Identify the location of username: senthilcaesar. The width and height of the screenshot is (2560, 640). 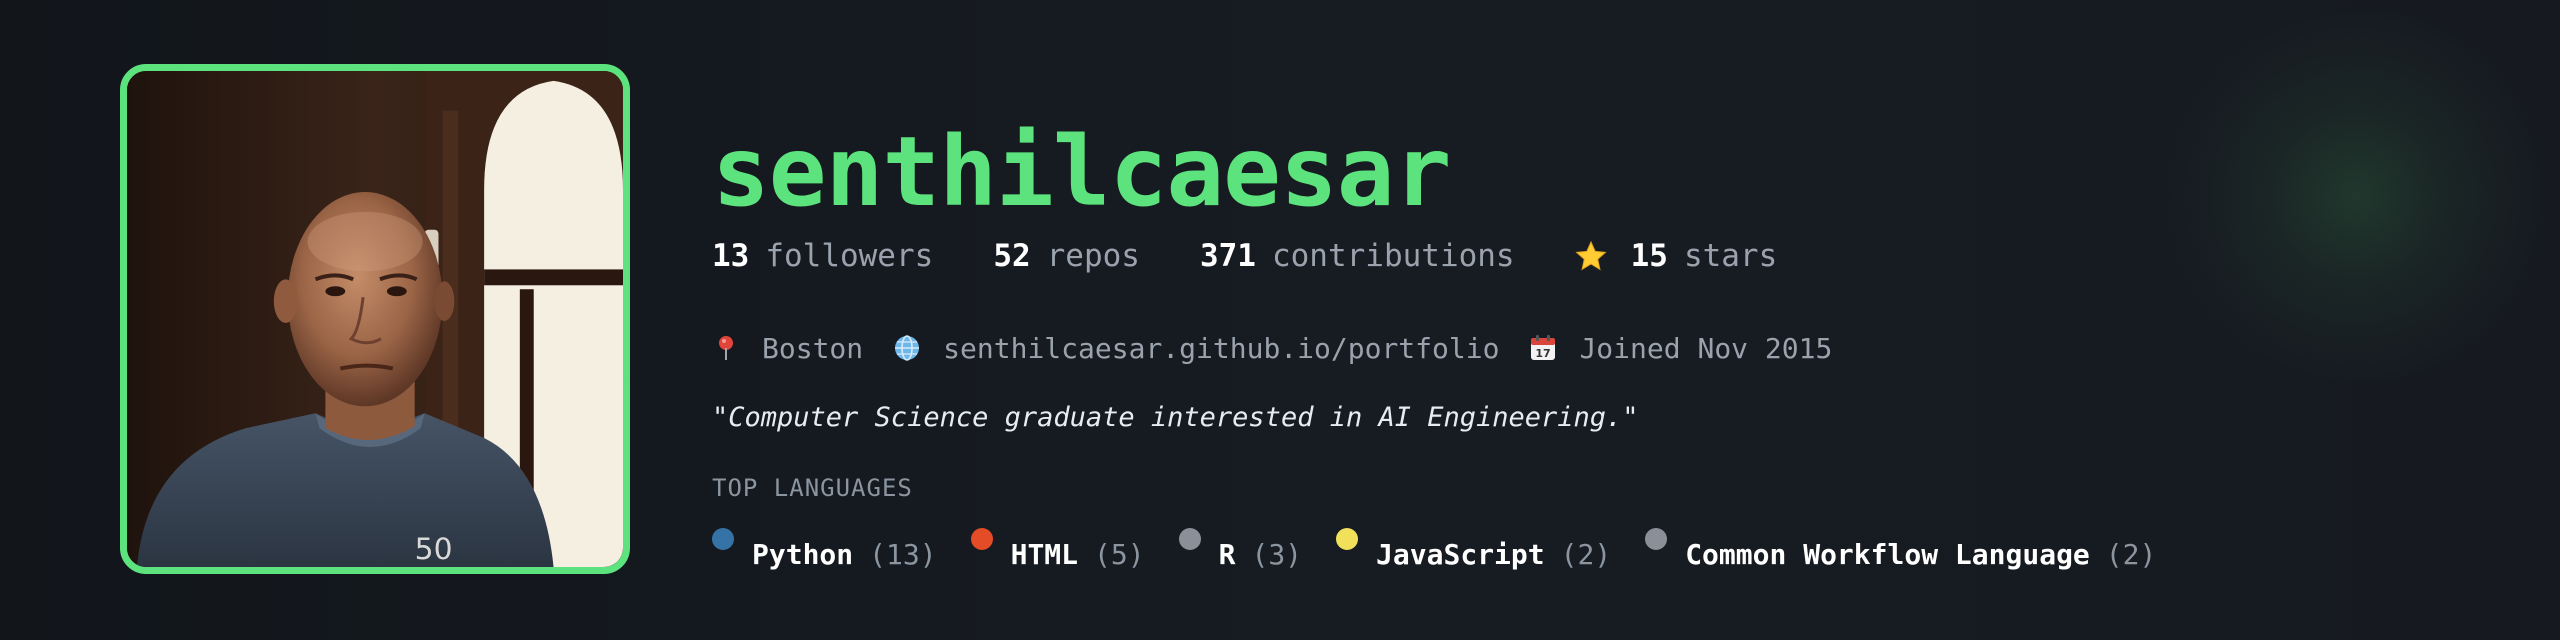
(1081, 172).